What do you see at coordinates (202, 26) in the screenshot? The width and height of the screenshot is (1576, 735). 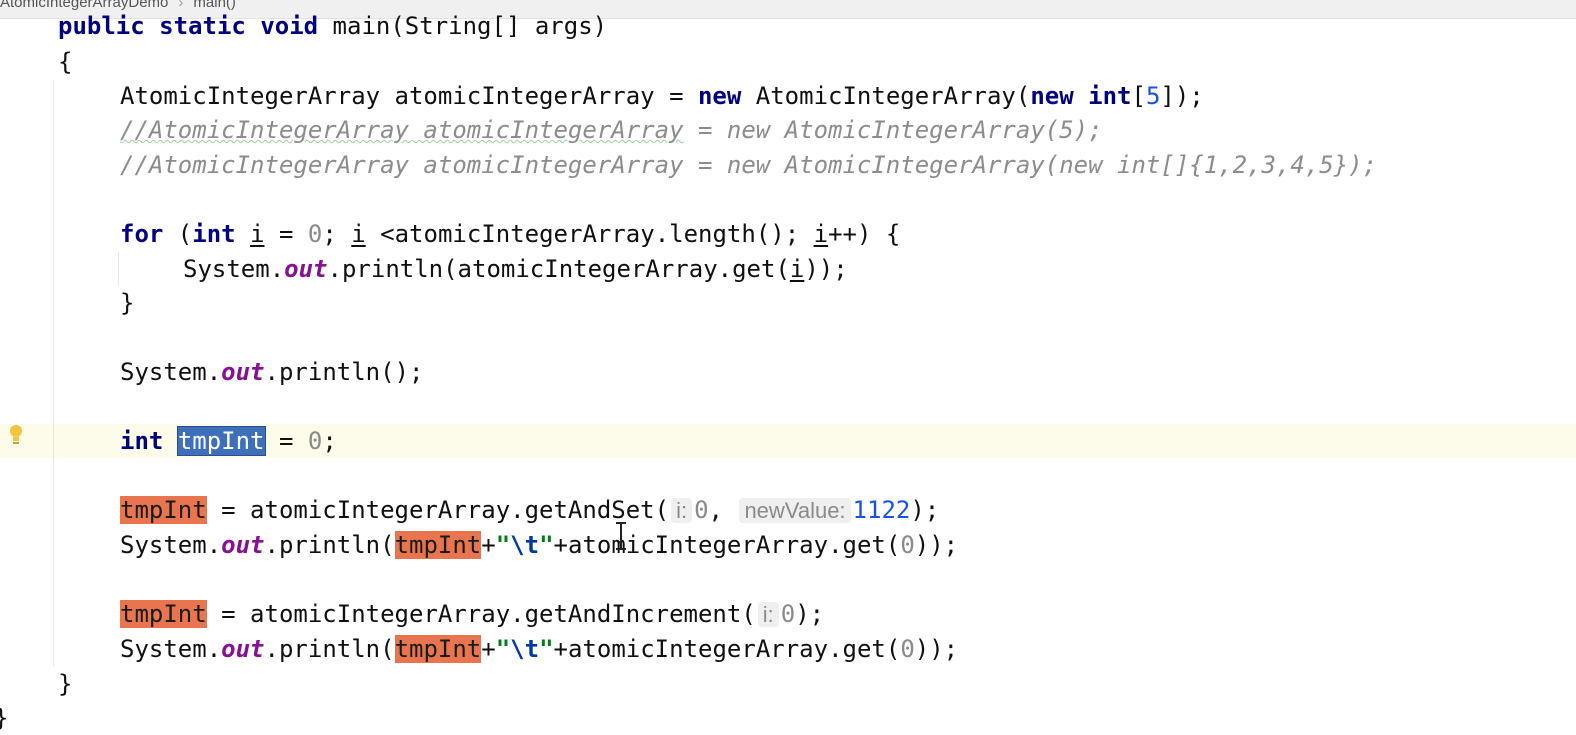 I see `token-keyword: static` at bounding box center [202, 26].